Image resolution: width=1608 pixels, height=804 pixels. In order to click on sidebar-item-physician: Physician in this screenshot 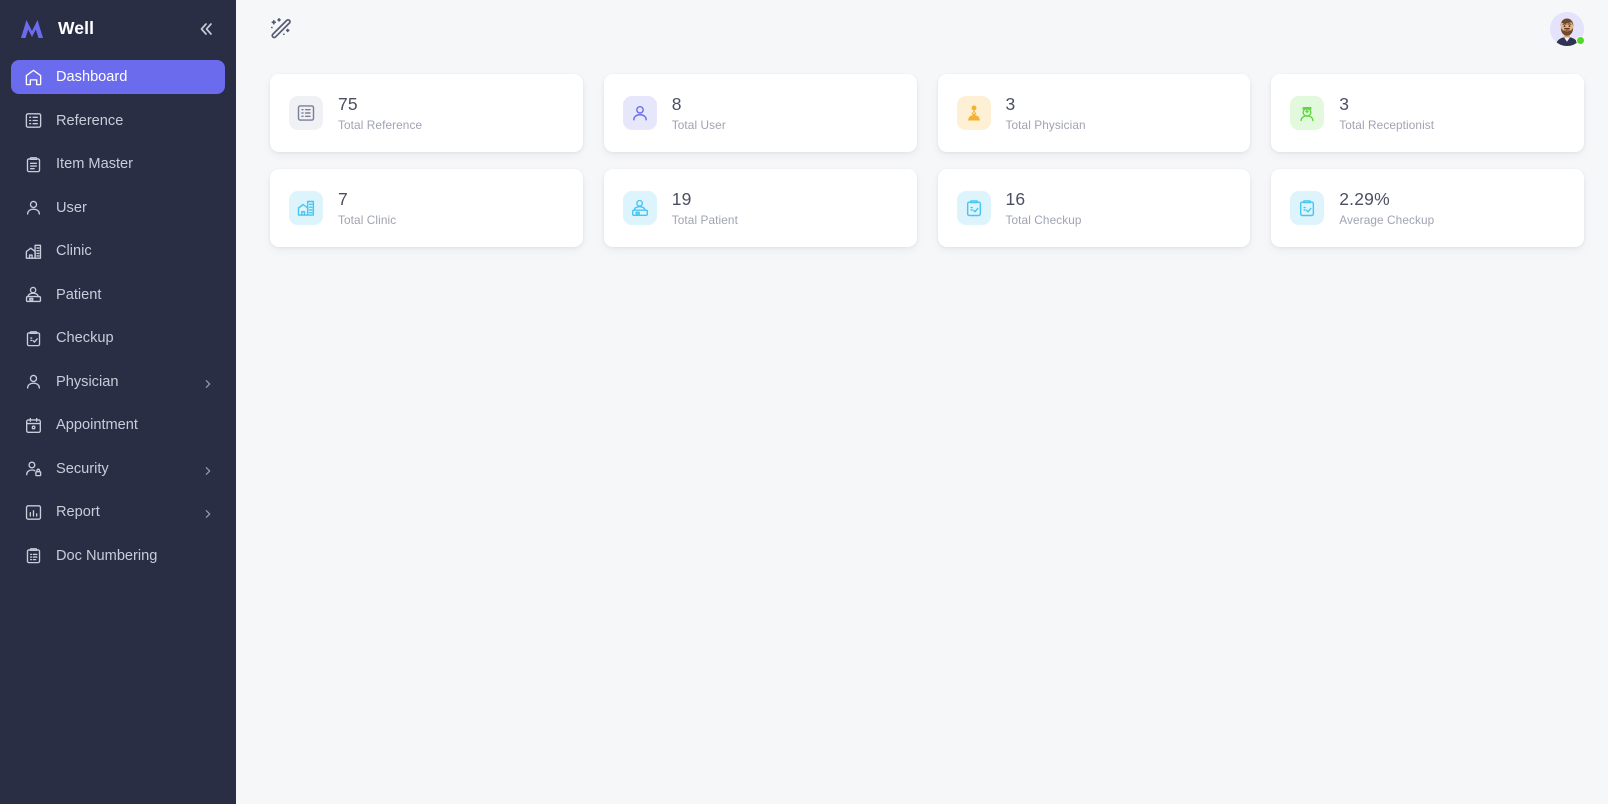, I will do `click(118, 382)`.